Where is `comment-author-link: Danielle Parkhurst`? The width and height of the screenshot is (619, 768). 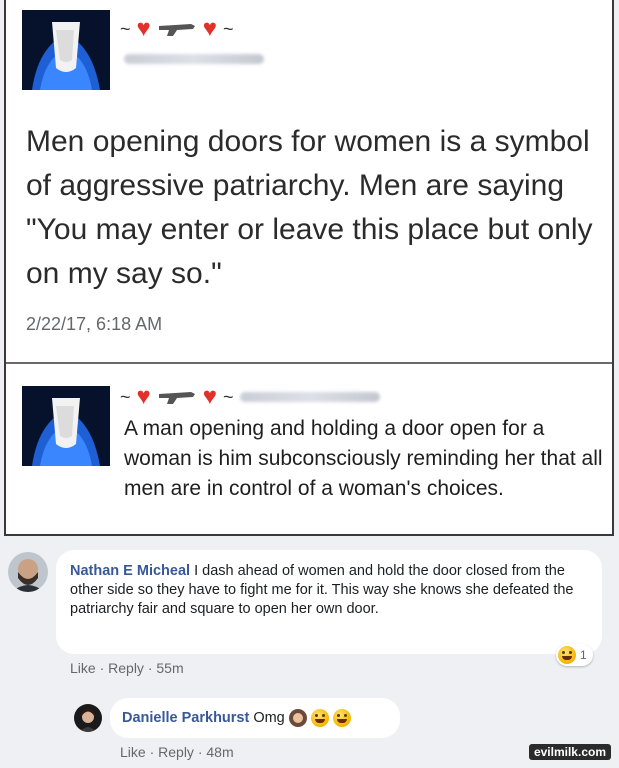 comment-author-link: Danielle Parkhurst is located at coordinates (185, 718).